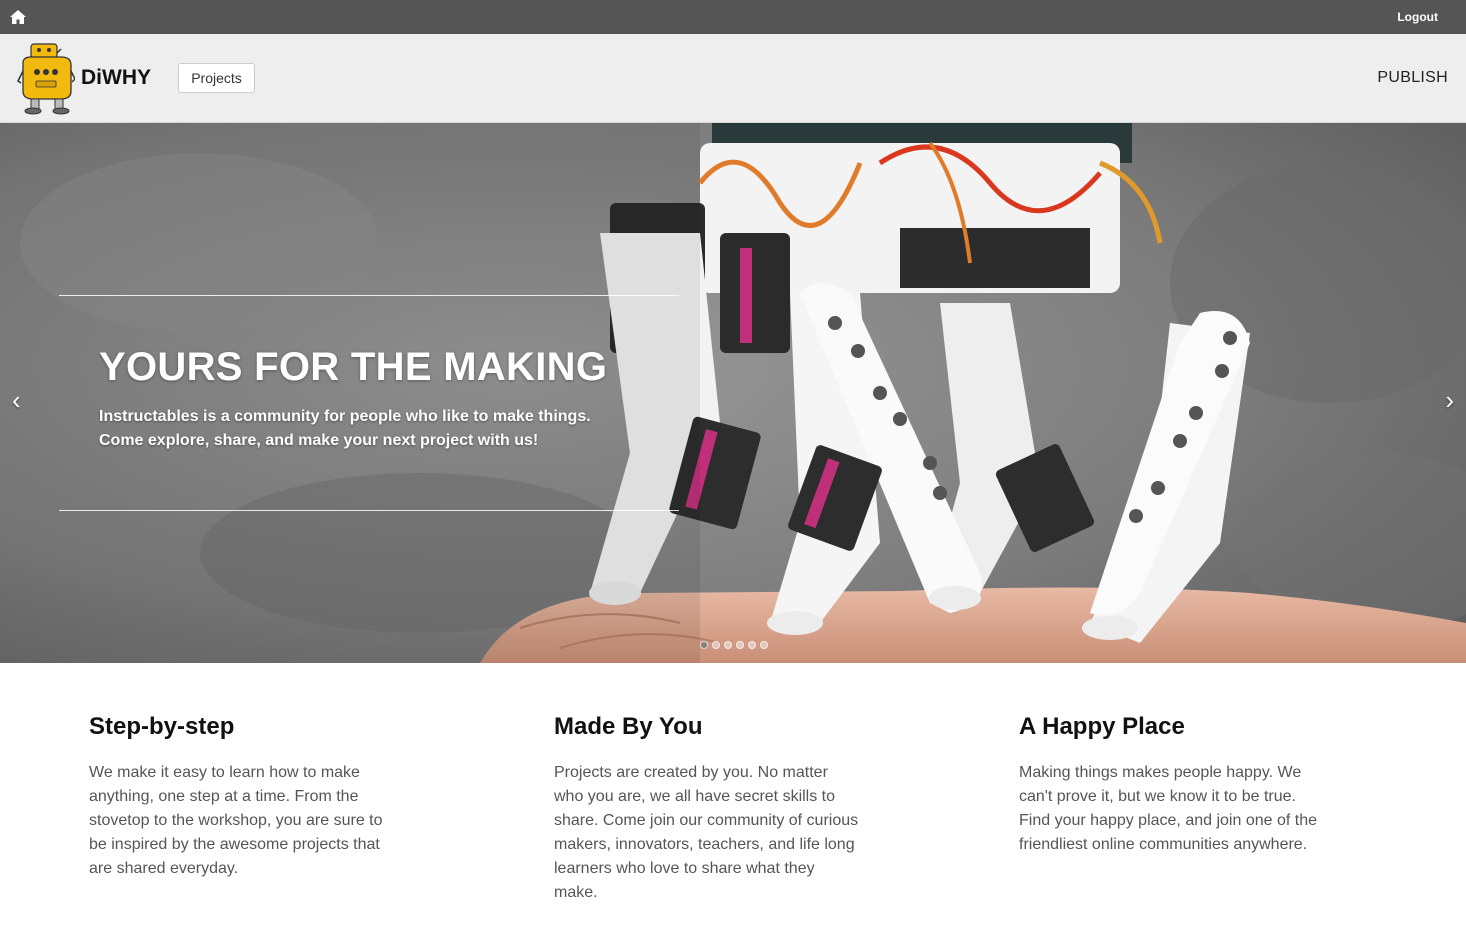 The height and width of the screenshot is (951, 1466). I want to click on site-header: DiWHY Projects PUBLISH, so click(733, 78).